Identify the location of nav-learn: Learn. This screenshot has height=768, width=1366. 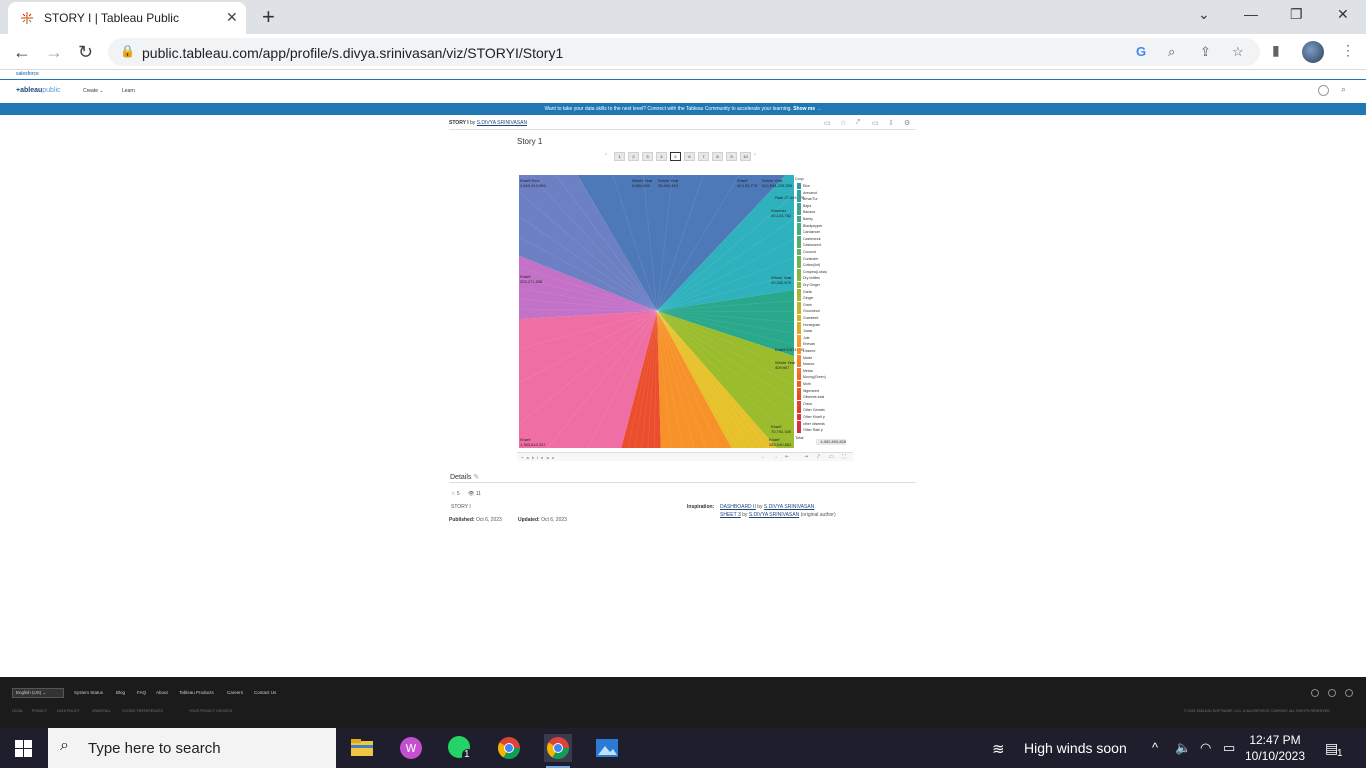
(128, 91).